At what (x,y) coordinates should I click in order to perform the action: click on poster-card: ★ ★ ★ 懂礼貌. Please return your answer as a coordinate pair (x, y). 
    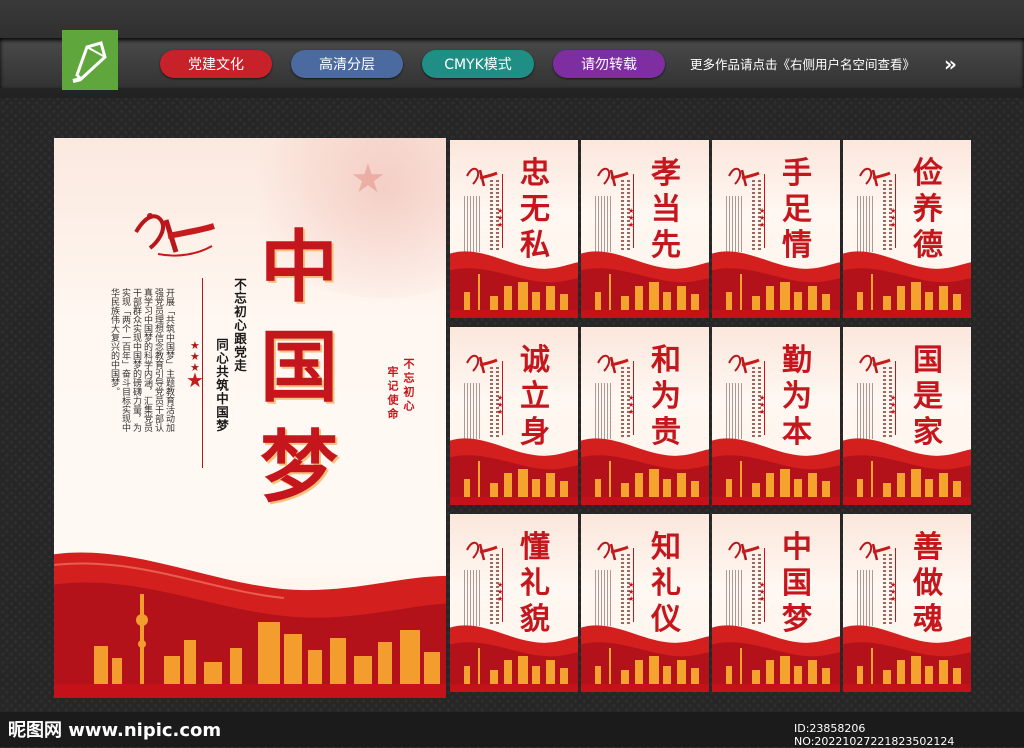
    Looking at the image, I should click on (514, 603).